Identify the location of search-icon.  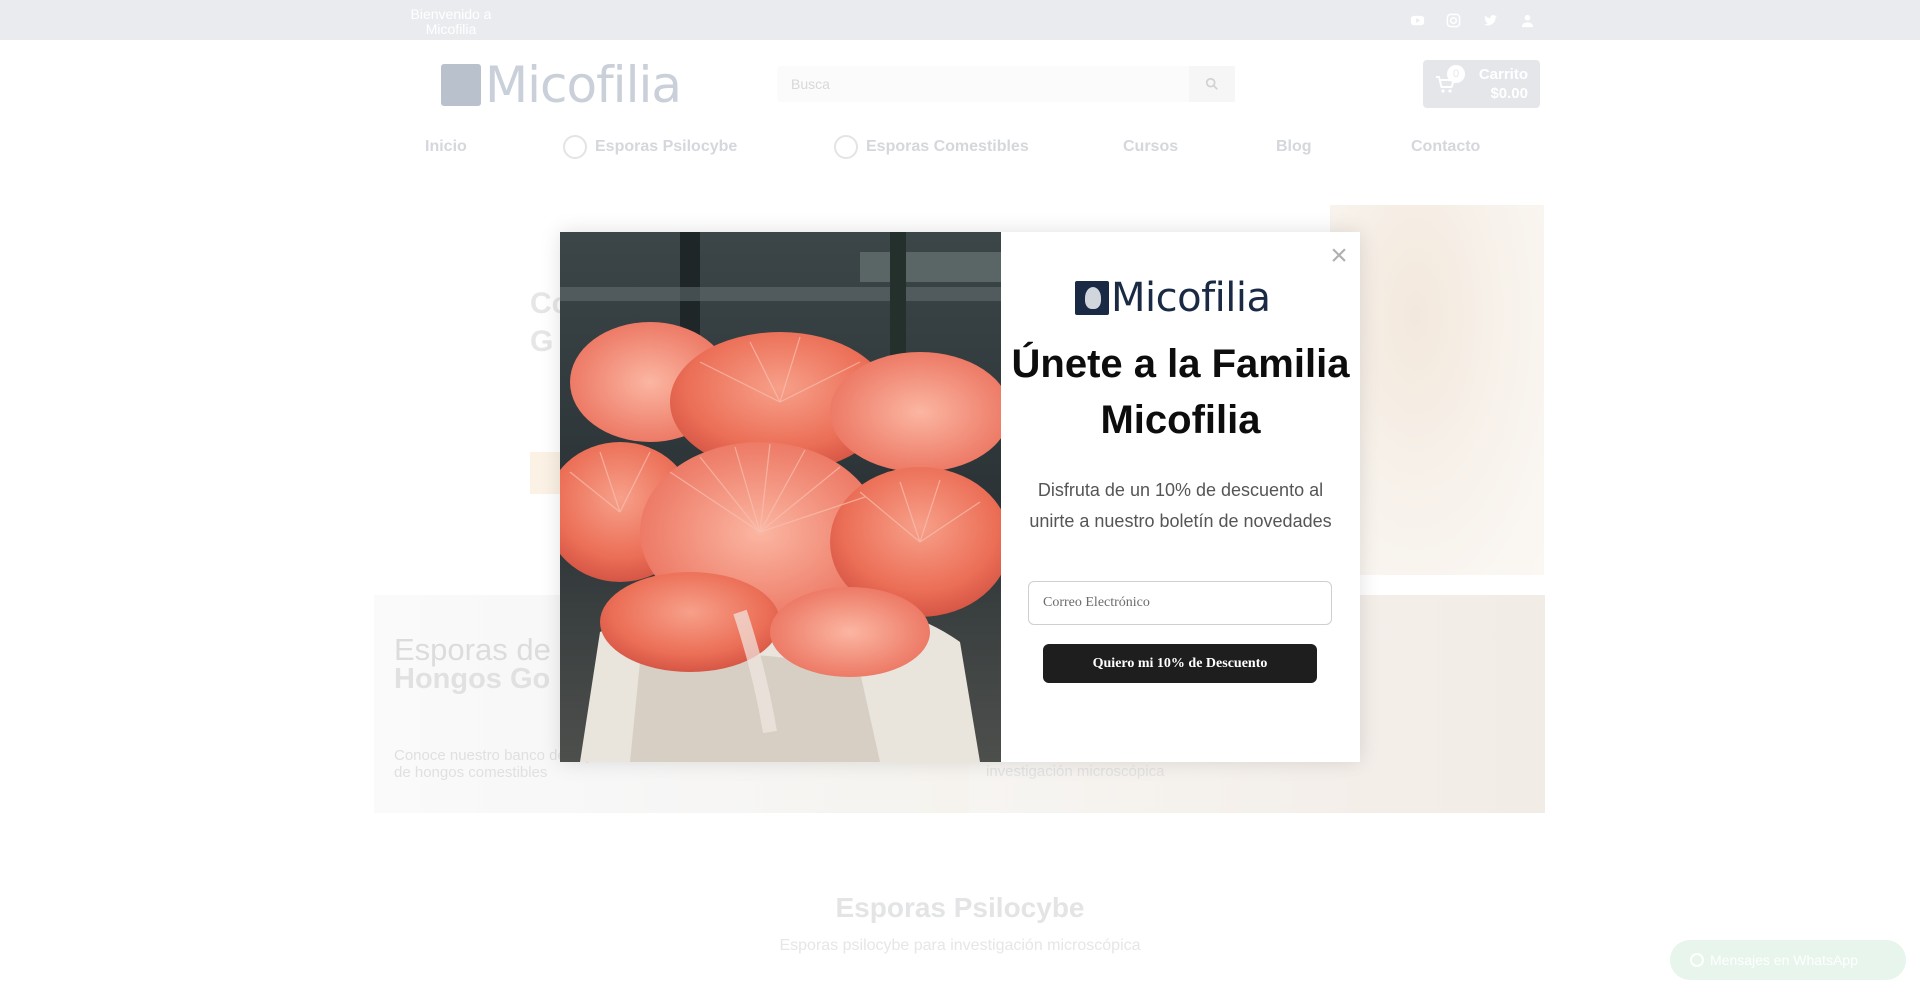
(1211, 83).